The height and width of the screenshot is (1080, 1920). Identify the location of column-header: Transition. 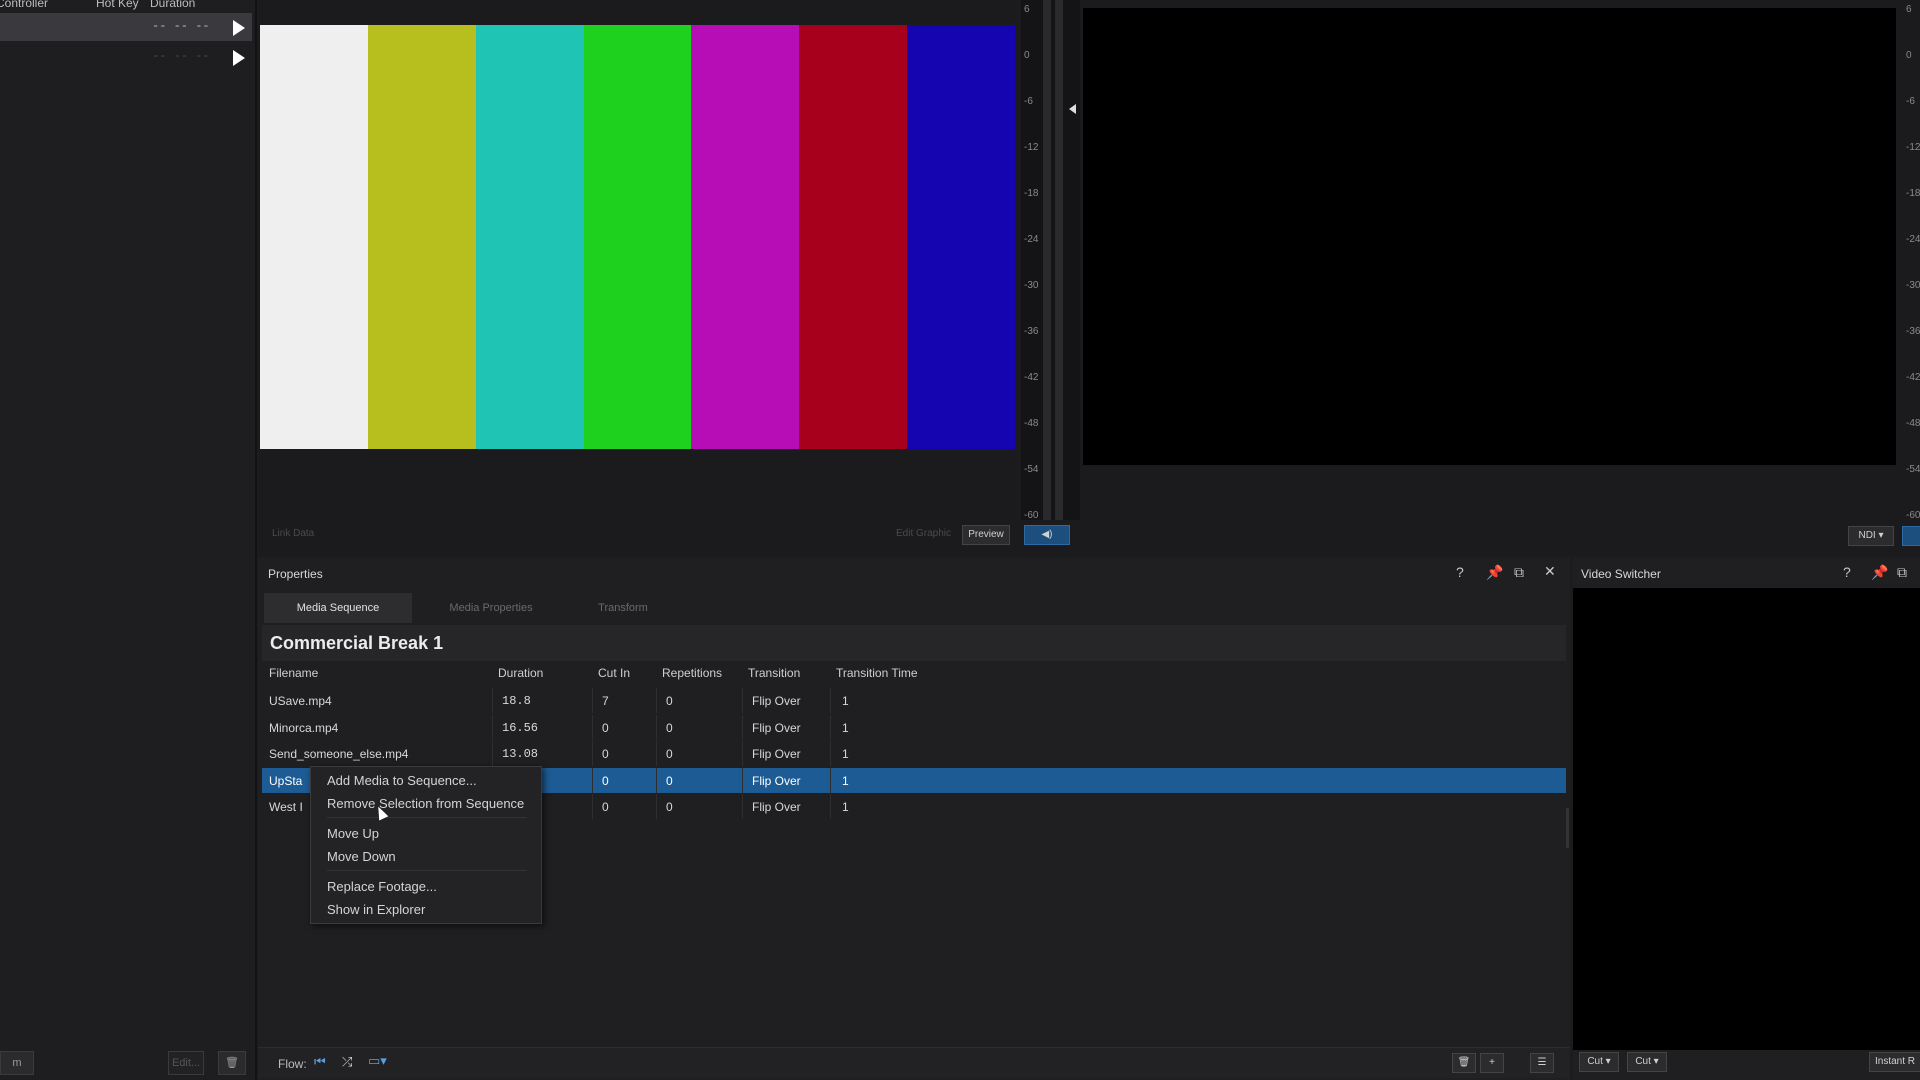
(774, 673).